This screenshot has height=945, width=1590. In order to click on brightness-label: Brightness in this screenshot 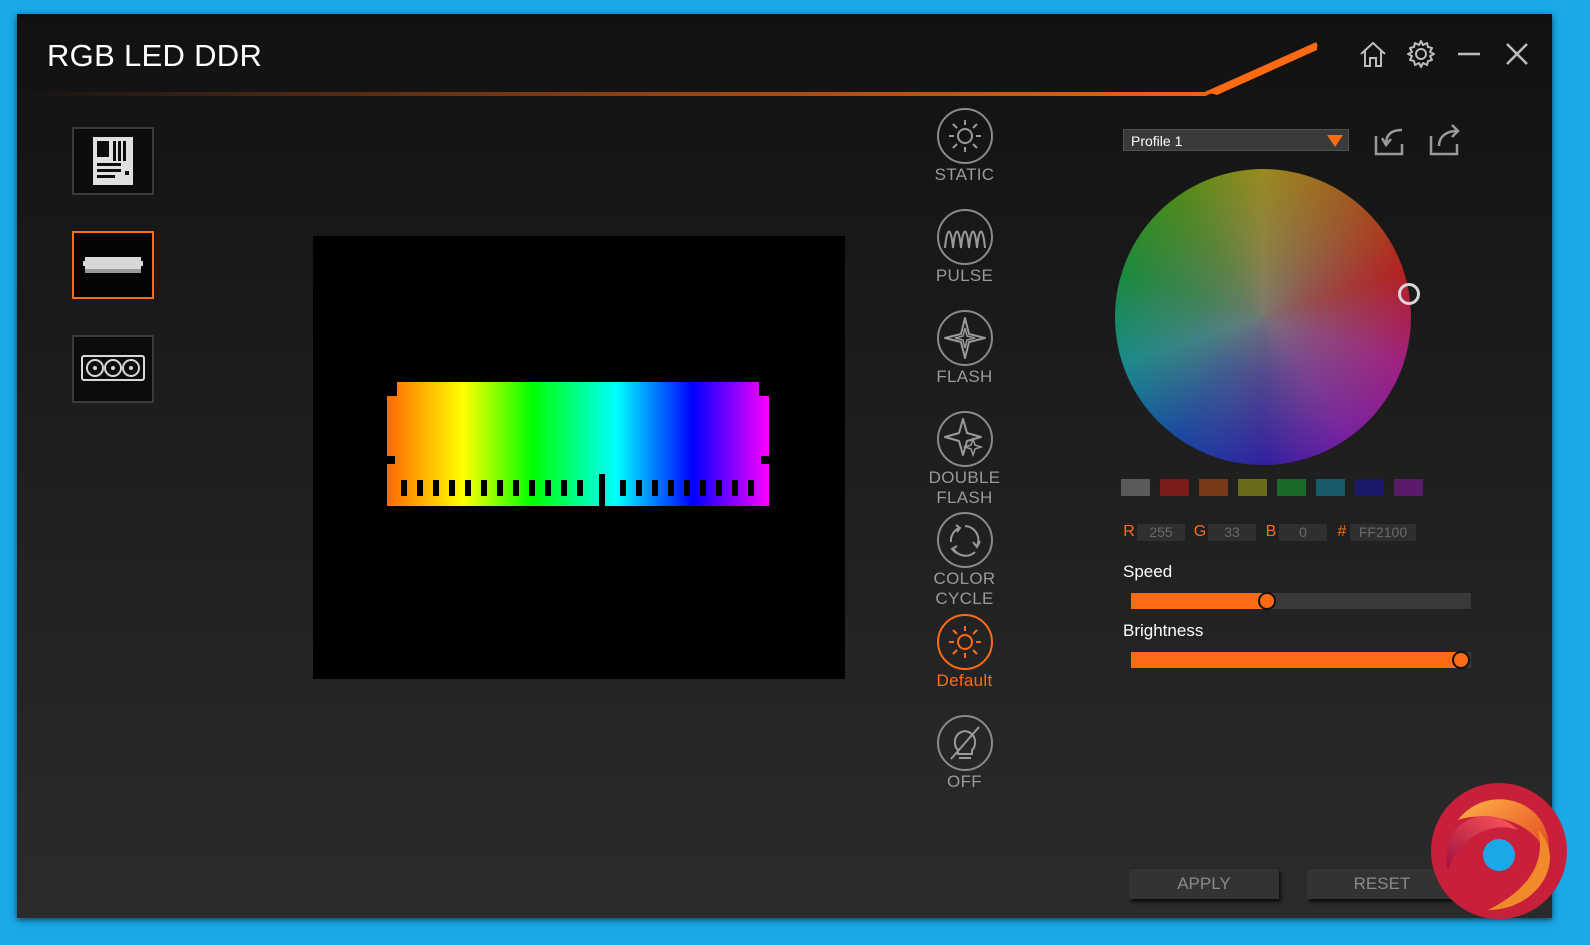, I will do `click(1163, 630)`.